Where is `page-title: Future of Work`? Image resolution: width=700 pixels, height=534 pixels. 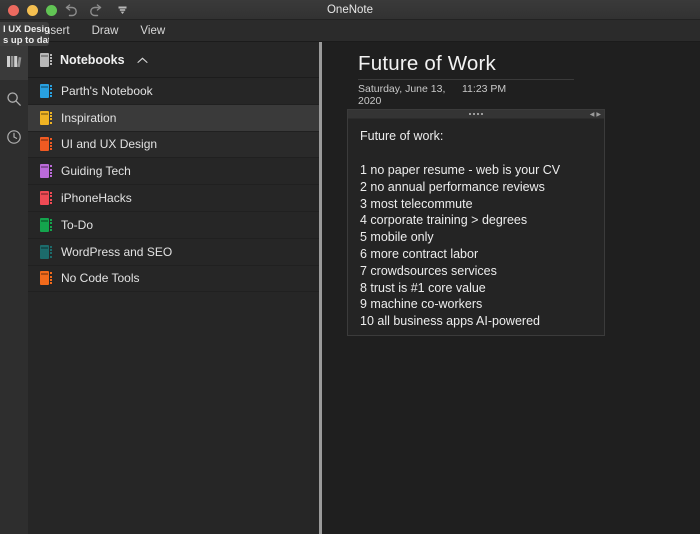 page-title: Future of Work is located at coordinates (427, 64).